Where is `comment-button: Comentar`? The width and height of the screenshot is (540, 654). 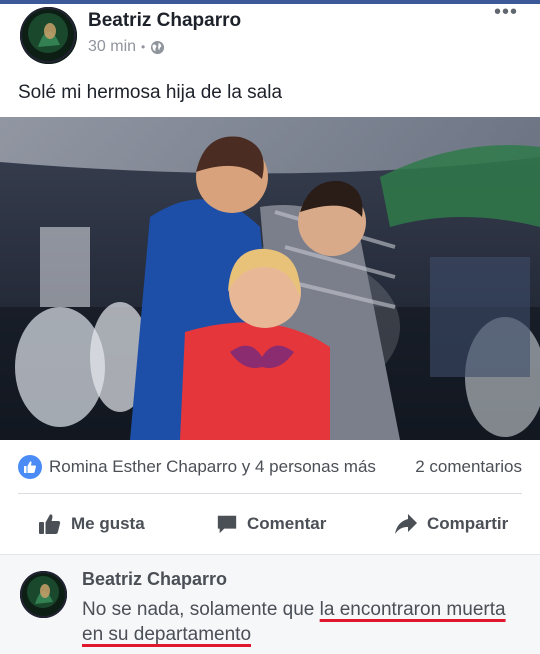 comment-button: Comentar is located at coordinates (271, 524).